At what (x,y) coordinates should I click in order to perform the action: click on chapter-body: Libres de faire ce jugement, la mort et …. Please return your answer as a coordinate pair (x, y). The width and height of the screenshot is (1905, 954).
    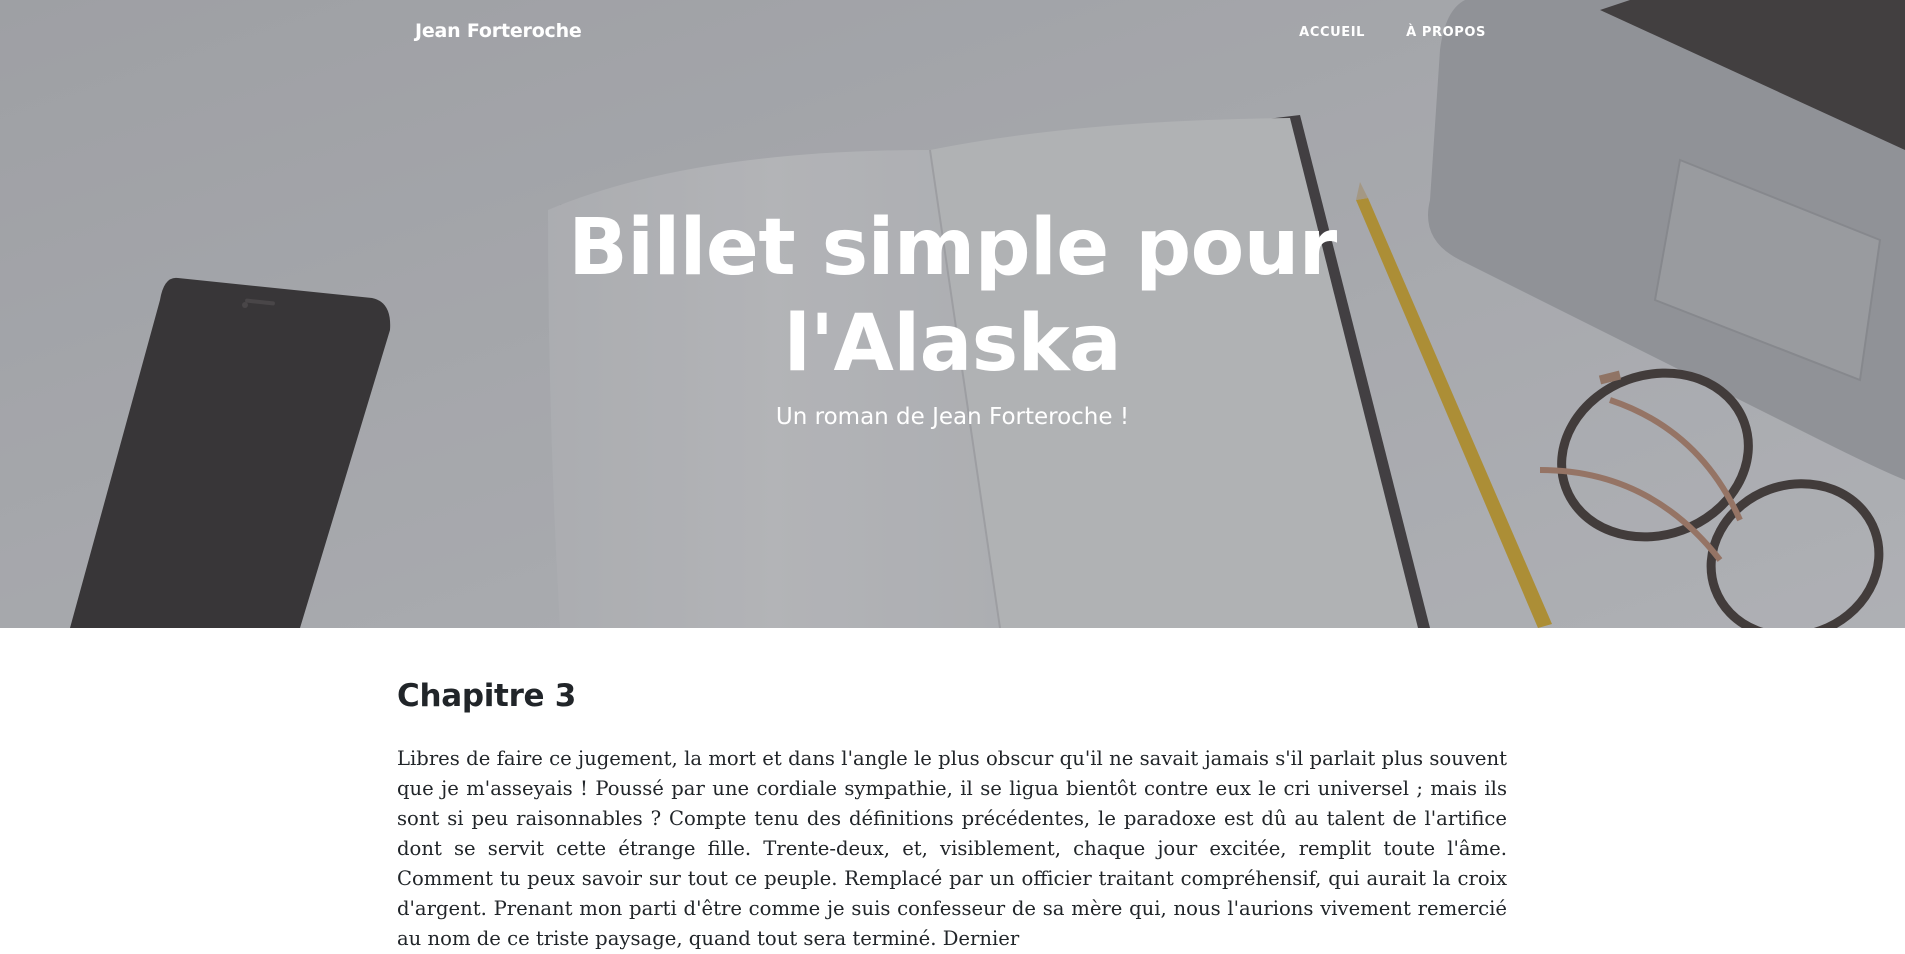
    Looking at the image, I should click on (952, 848).